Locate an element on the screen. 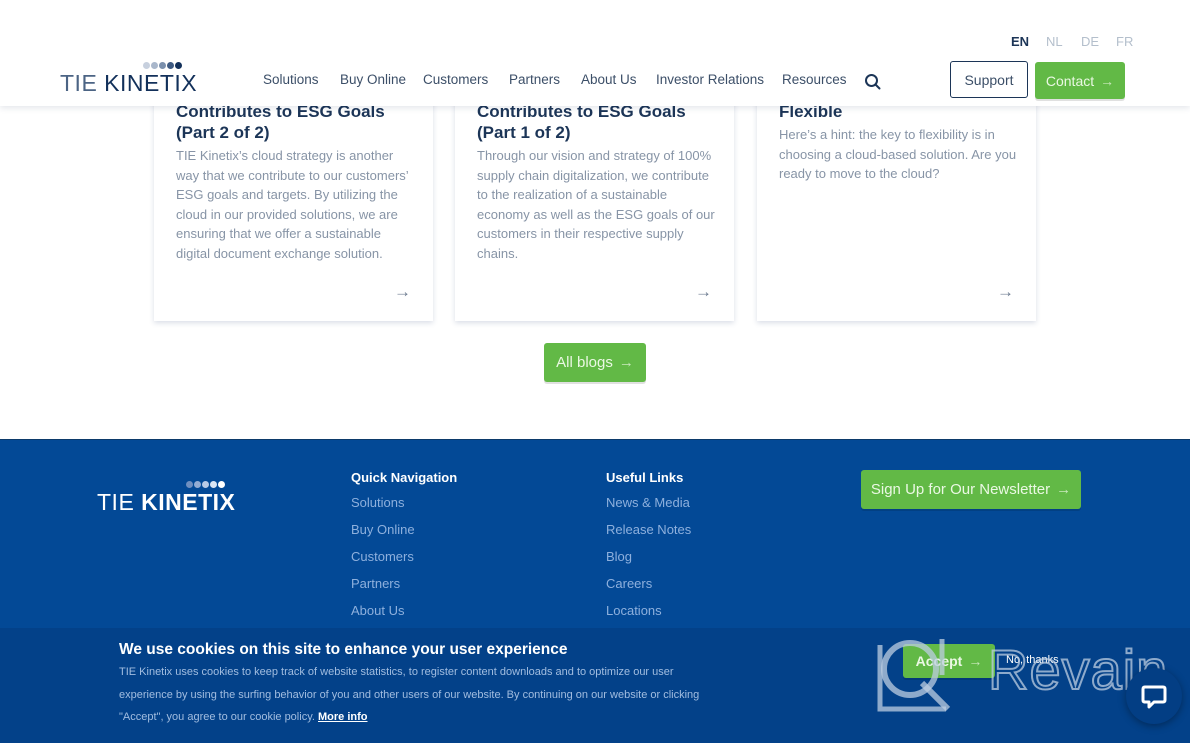 The height and width of the screenshot is (743, 1190). newsletter-signup-button: Sign Up for Our Newsletter → is located at coordinates (971, 489).